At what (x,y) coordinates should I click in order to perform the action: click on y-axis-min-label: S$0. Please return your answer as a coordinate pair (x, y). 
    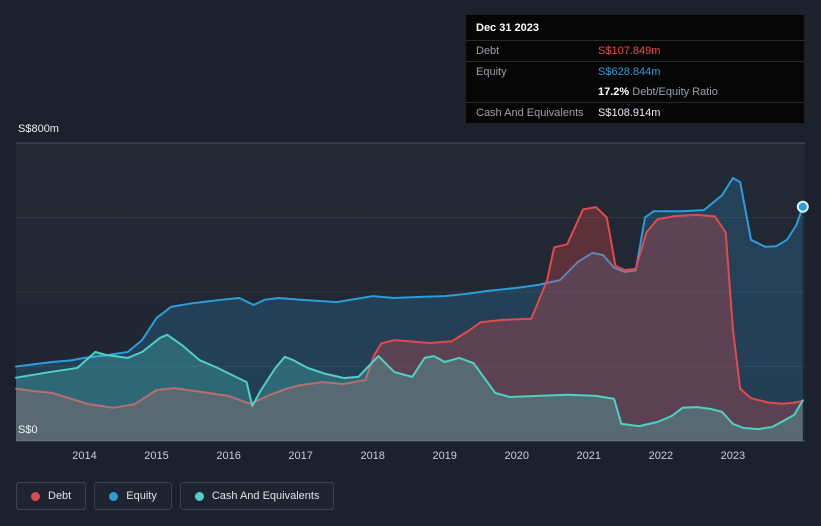
    Looking at the image, I should click on (28, 430).